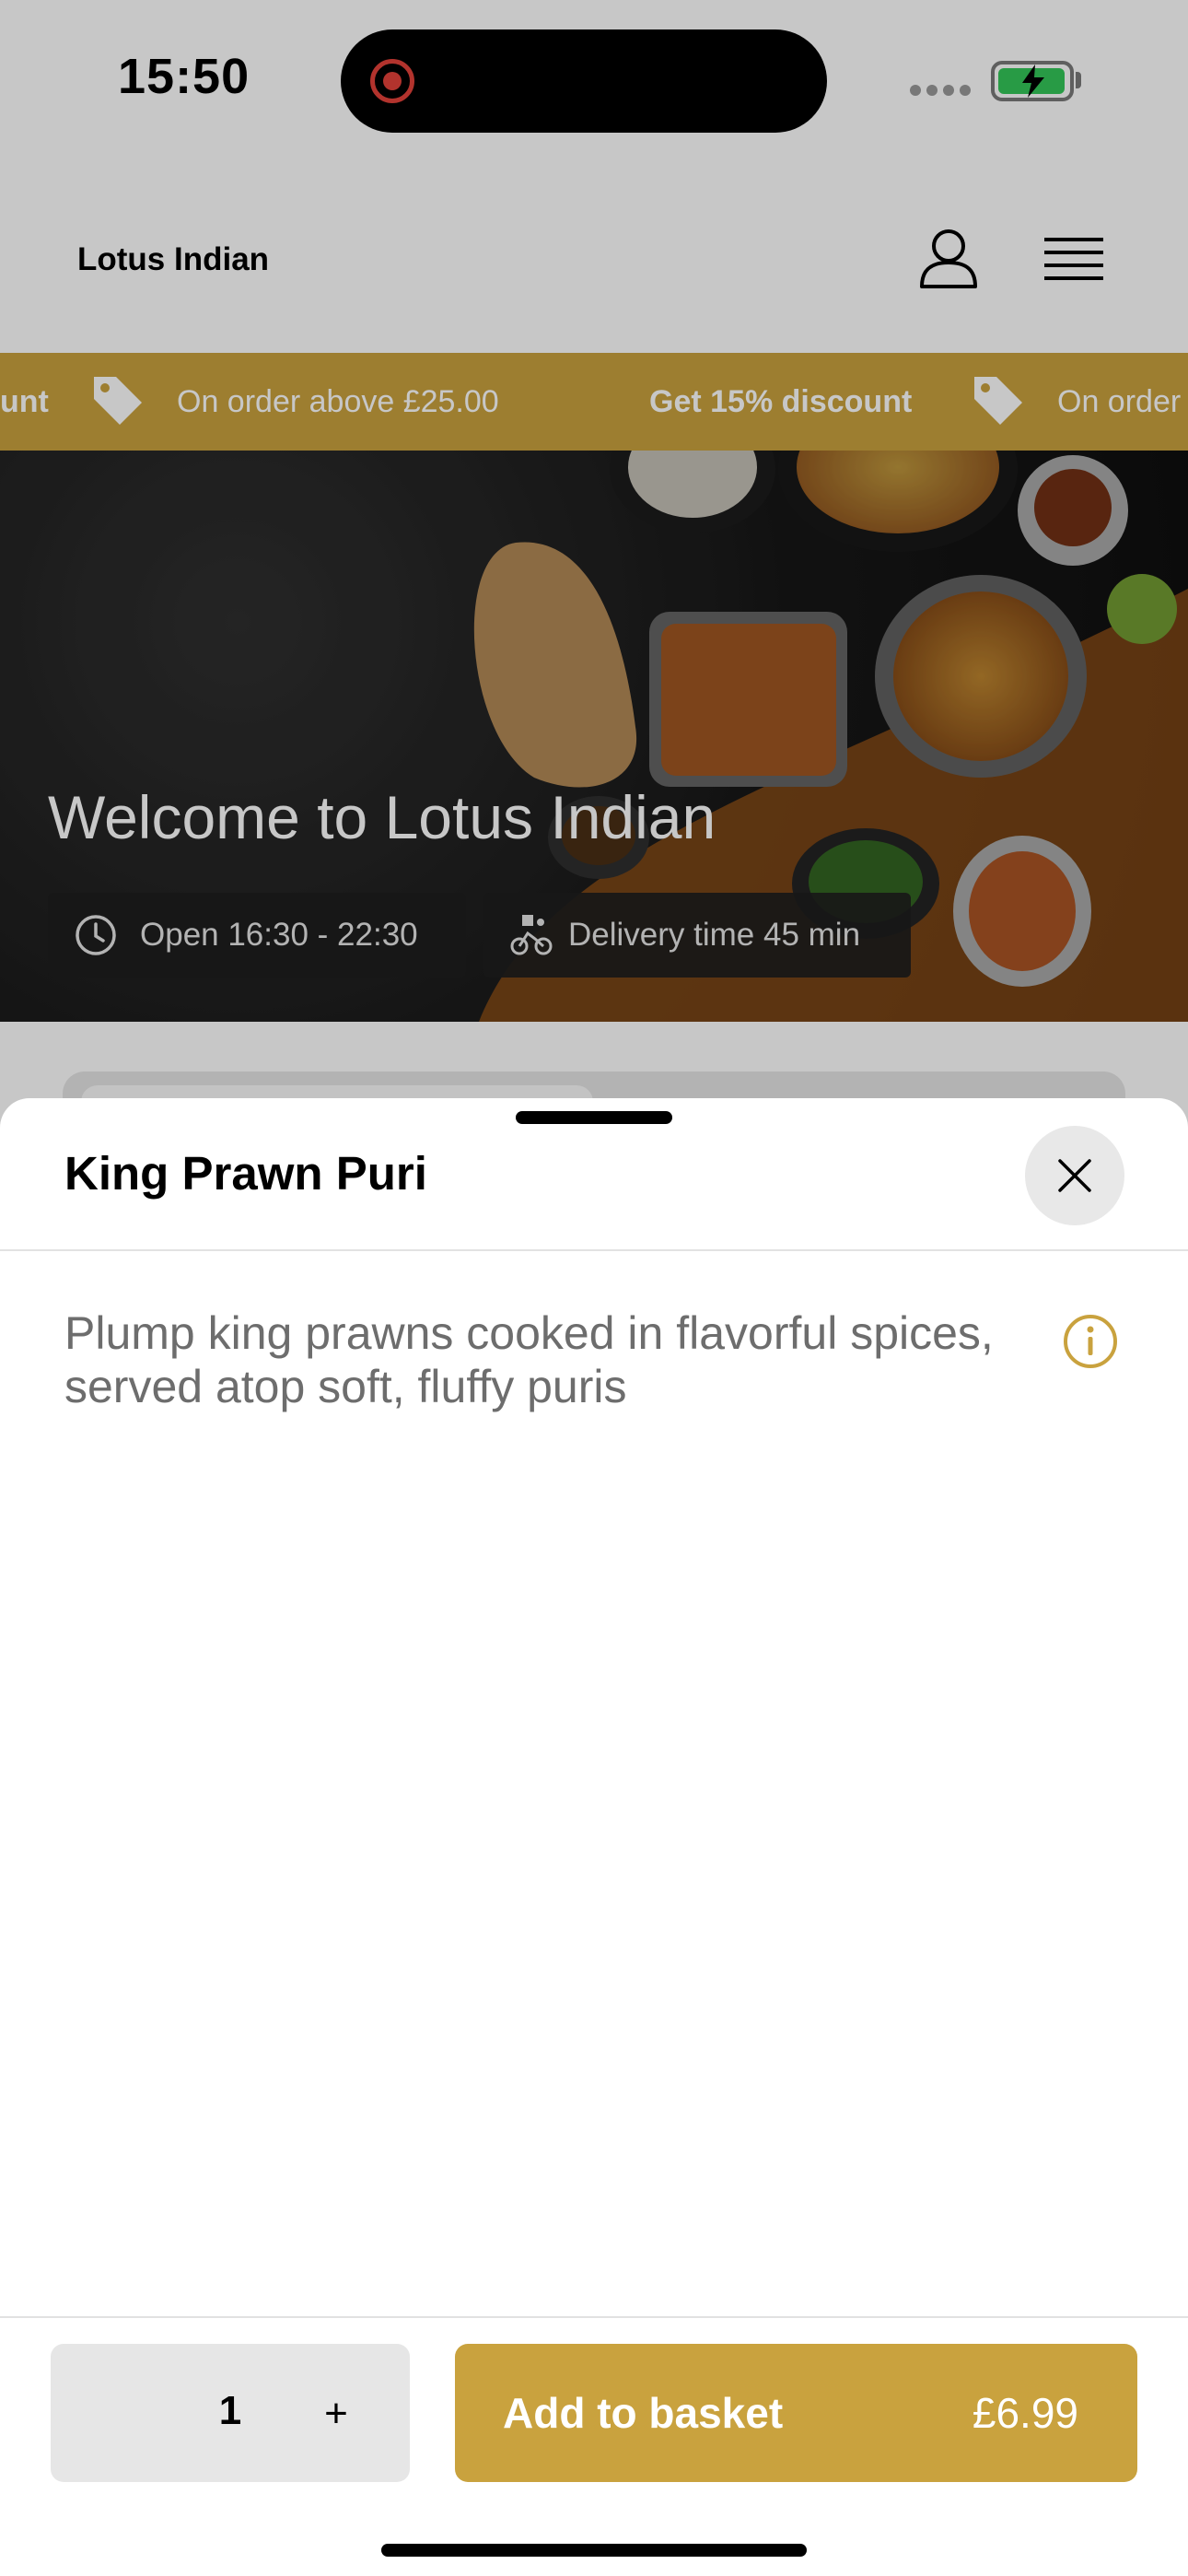 This screenshot has height=2576, width=1188. What do you see at coordinates (1091, 1341) in the screenshot?
I see `info-icon` at bounding box center [1091, 1341].